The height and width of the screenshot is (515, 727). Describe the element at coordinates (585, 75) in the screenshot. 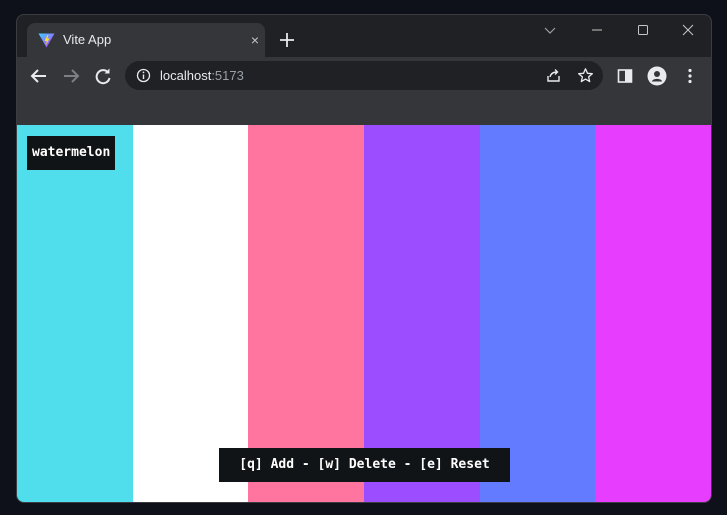

I see `star-icon` at that location.